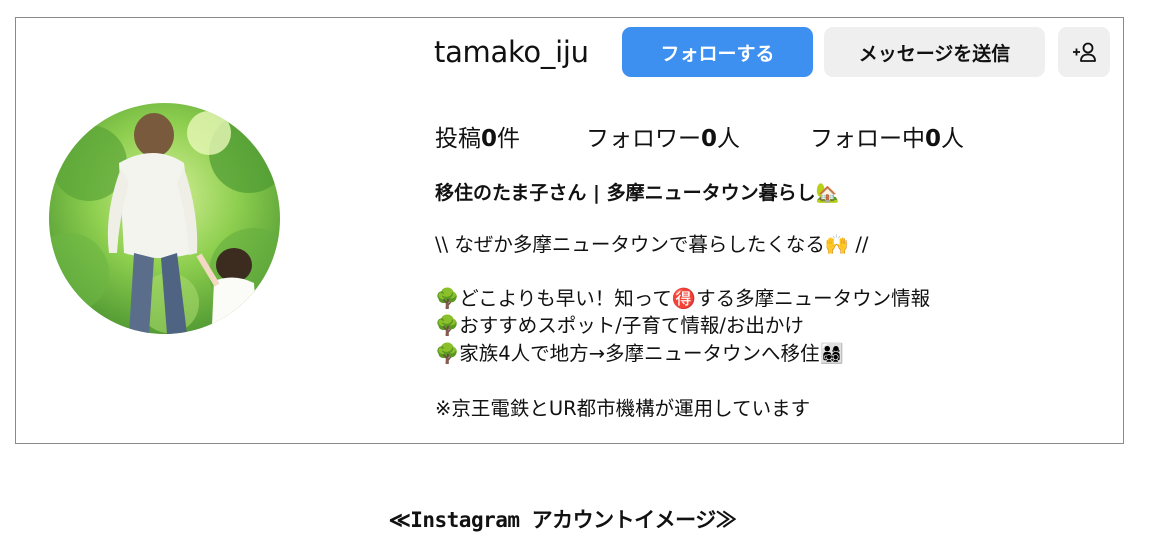 The height and width of the screenshot is (549, 1150). Describe the element at coordinates (953, 139) in the screenshot. I see `following-unit: 人` at that location.